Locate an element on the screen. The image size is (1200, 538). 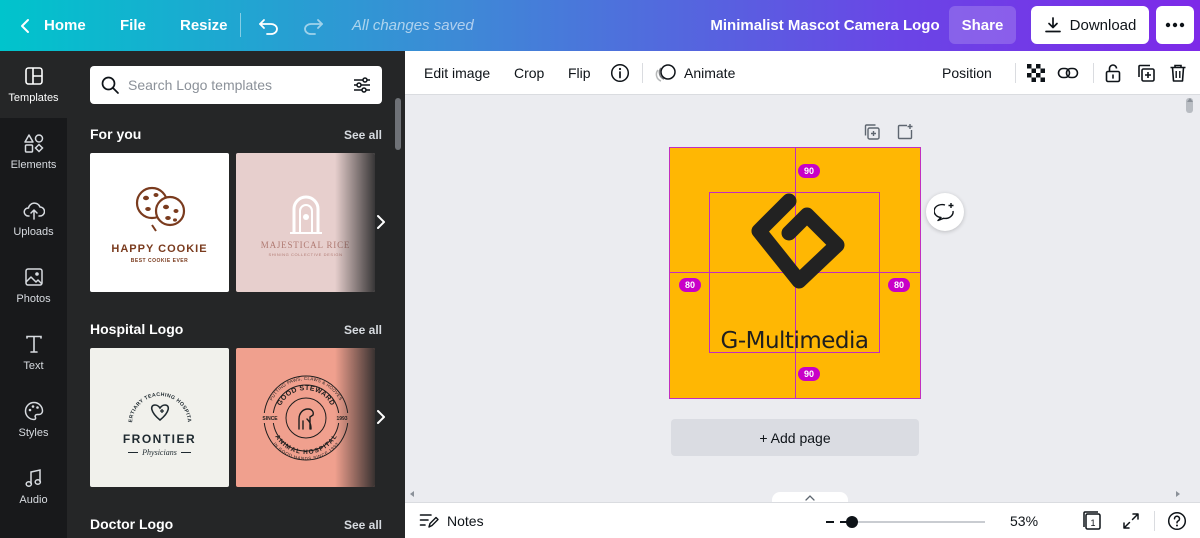
redo-button is located at coordinates (313, 25).